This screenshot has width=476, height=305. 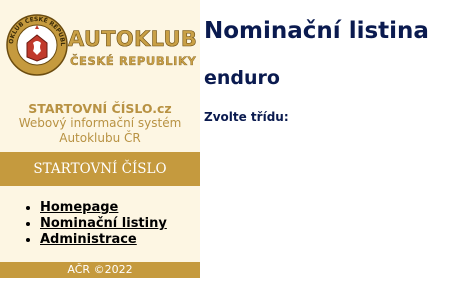 What do you see at coordinates (79, 207) in the screenshot?
I see `nav-link-homepage: Homepage` at bounding box center [79, 207].